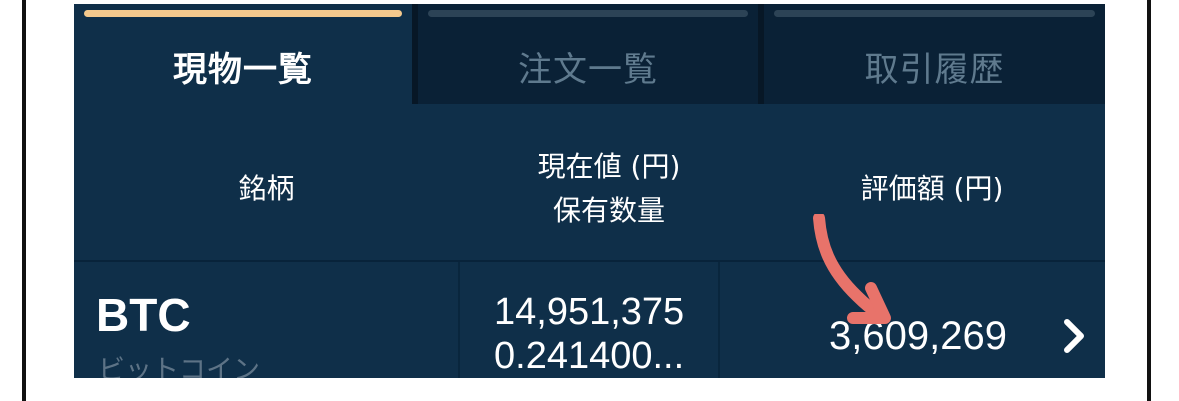  I want to click on tab-holdings: 現物一覧, so click(243, 54).